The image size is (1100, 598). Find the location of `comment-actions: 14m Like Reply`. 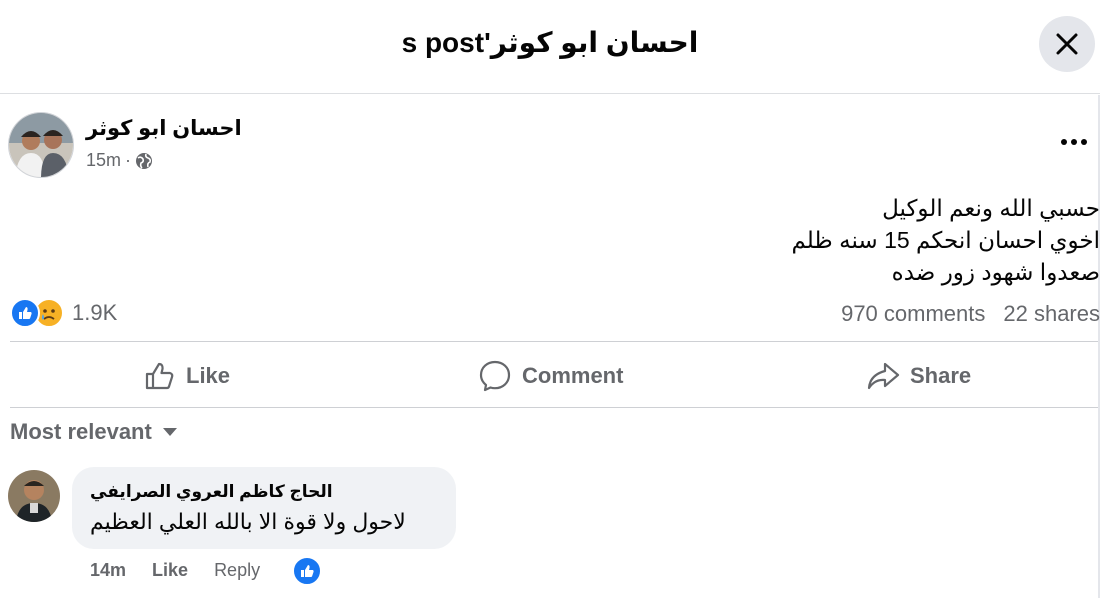

comment-actions: 14m Like Reply is located at coordinates (175, 570).